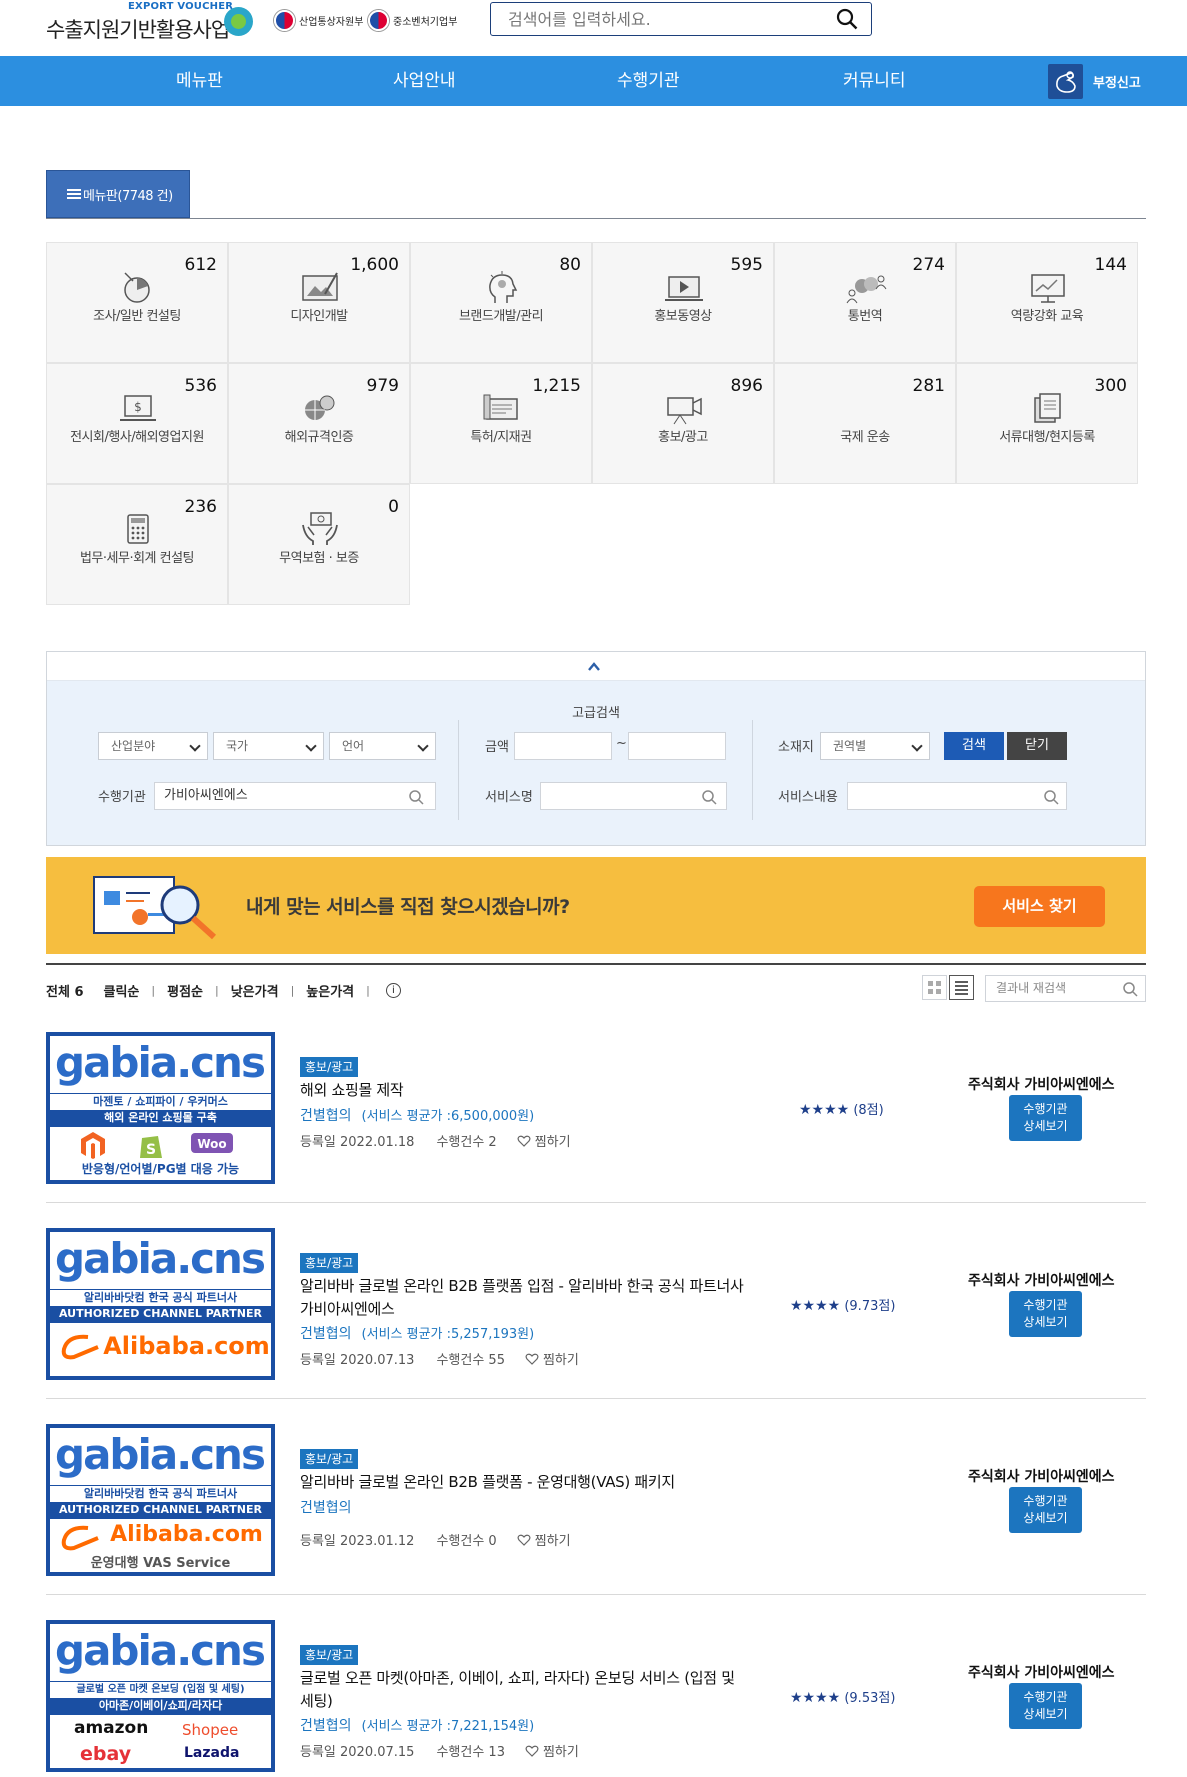 The width and height of the screenshot is (1187, 1777). What do you see at coordinates (501, 423) in the screenshot?
I see `category-card: 1,215 특허/지재권` at bounding box center [501, 423].